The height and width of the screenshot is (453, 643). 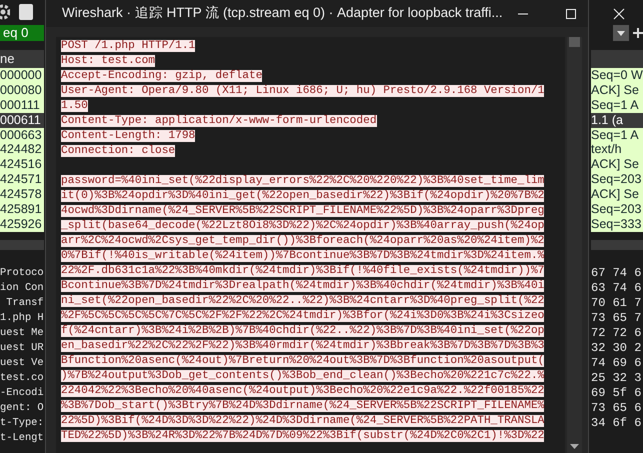 What do you see at coordinates (22, 209) in the screenshot?
I see `packet-row: 425891` at bounding box center [22, 209].